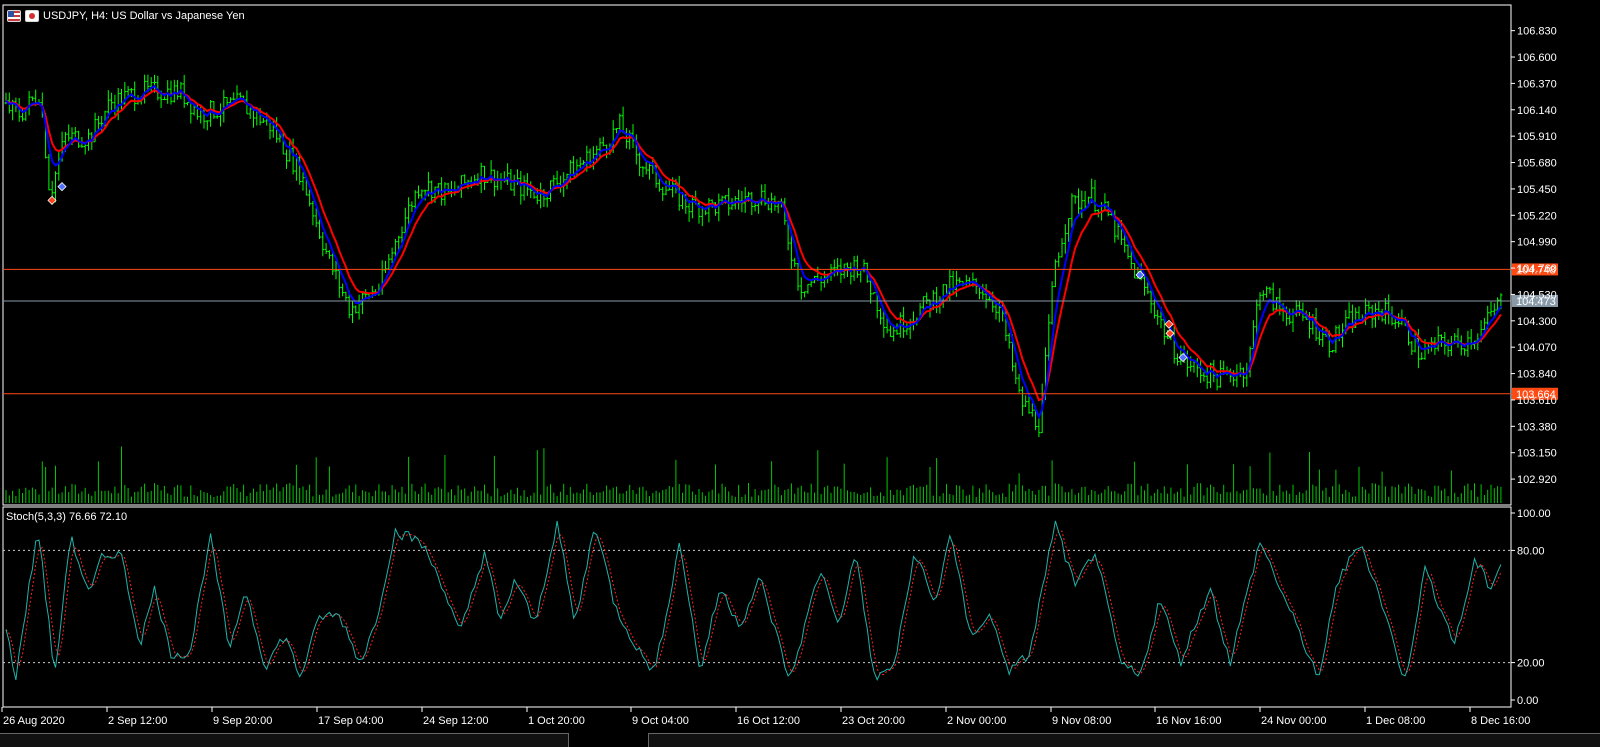 Image resolution: width=1600 pixels, height=747 pixels. I want to click on price-tick-label: 103.150, so click(1537, 454).